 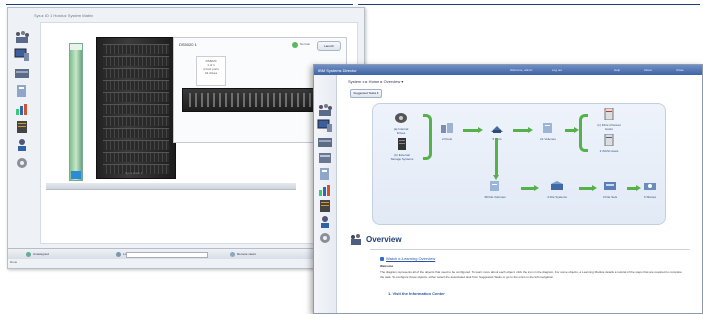 What do you see at coordinates (232, 254) in the screenshot?
I see `view-icon` at bounding box center [232, 254].